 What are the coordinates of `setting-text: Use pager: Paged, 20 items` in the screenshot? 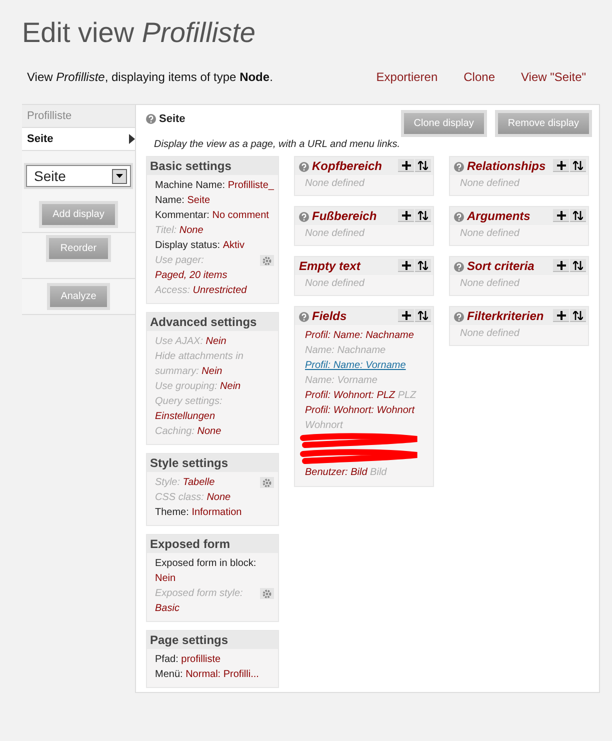 It's located at (191, 268).